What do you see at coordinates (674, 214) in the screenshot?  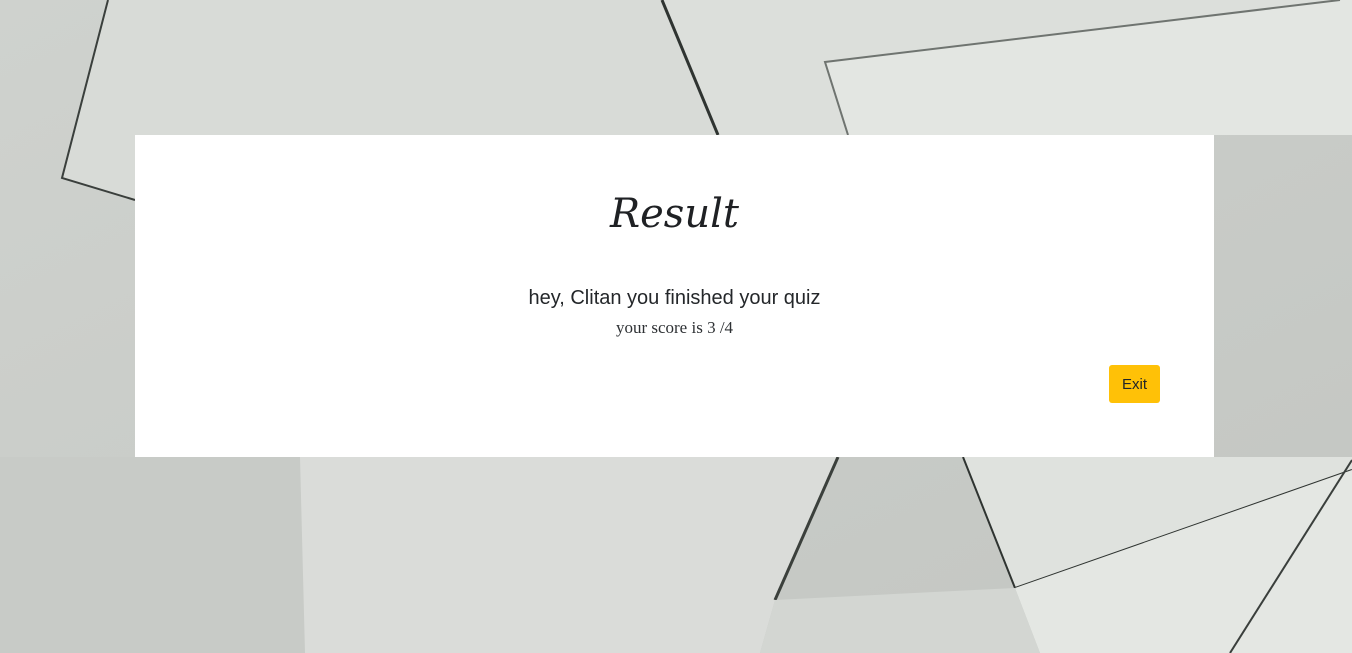 I see `result-title: Result` at bounding box center [674, 214].